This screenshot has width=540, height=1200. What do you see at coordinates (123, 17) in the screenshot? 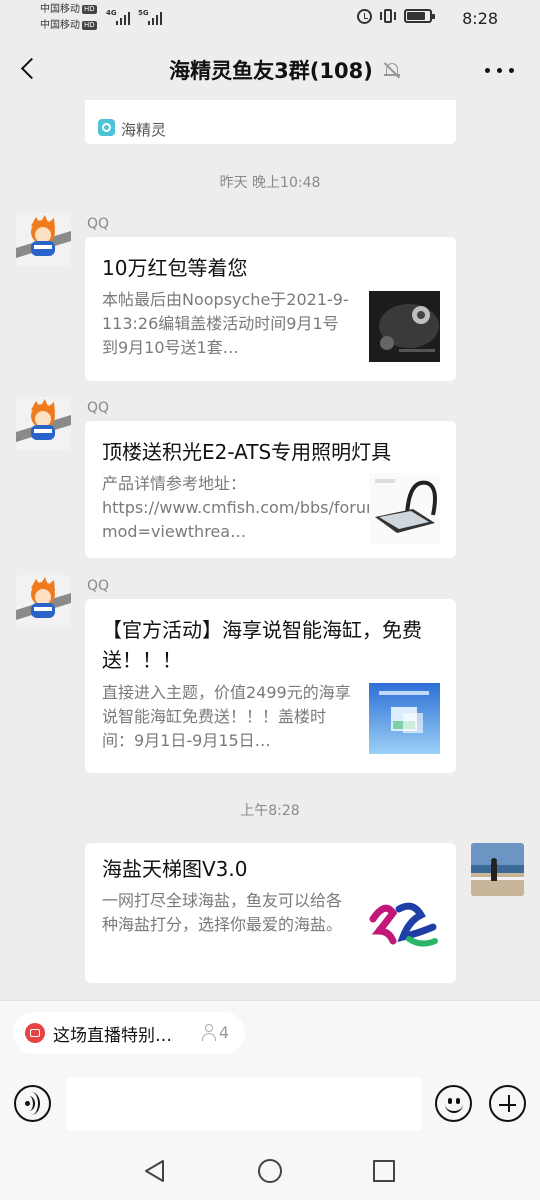
I see `signal-icon` at bounding box center [123, 17].